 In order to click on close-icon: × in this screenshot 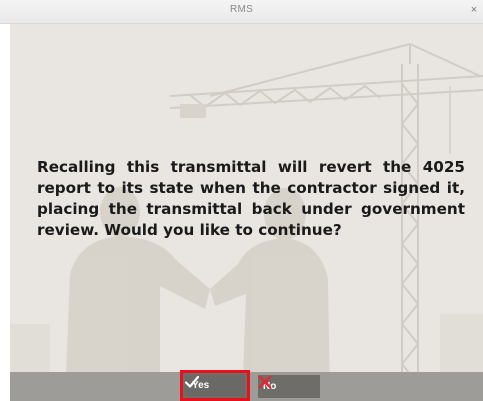, I will do `click(474, 10)`.